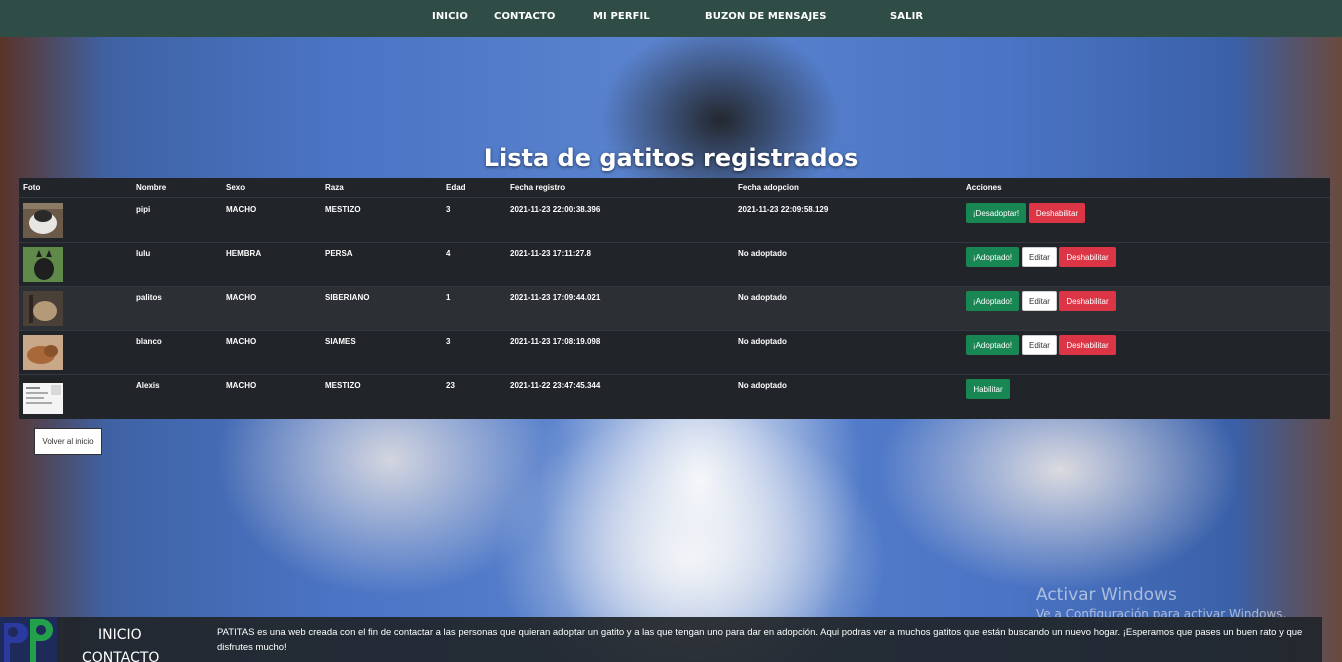  What do you see at coordinates (766, 16) in the screenshot?
I see `nav-buzon-mensajes: BUZON DE MENSAJES` at bounding box center [766, 16].